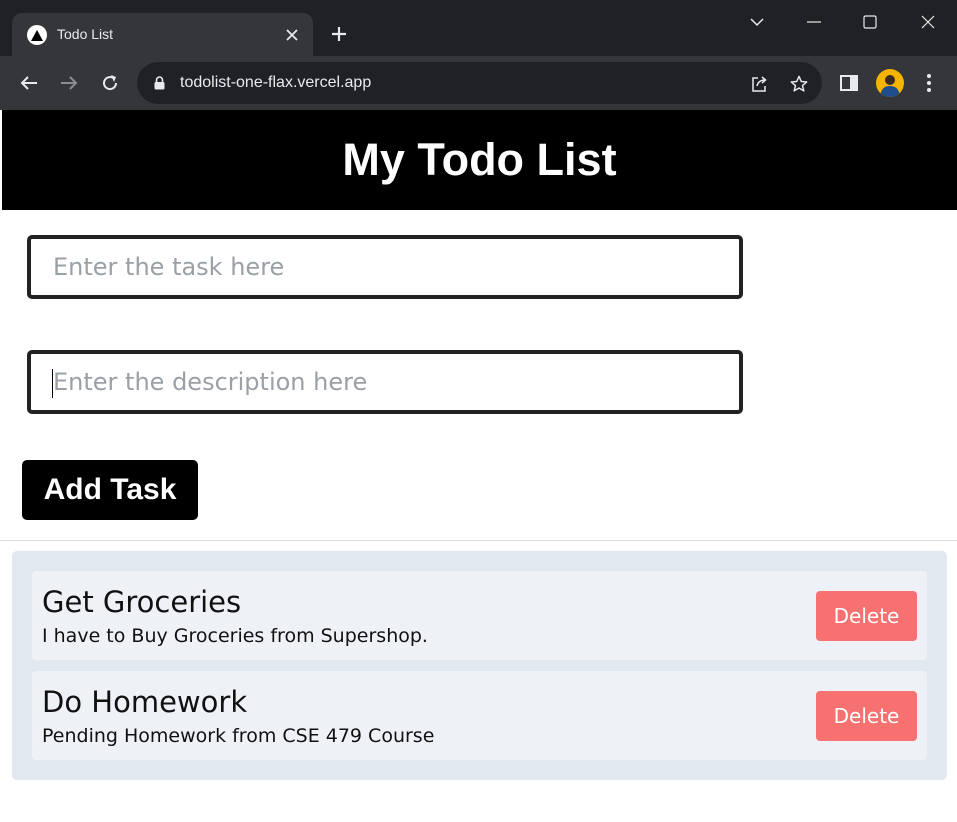 The image size is (957, 822). Describe the element at coordinates (799, 84) in the screenshot. I see `bookmark-star-icon` at that location.